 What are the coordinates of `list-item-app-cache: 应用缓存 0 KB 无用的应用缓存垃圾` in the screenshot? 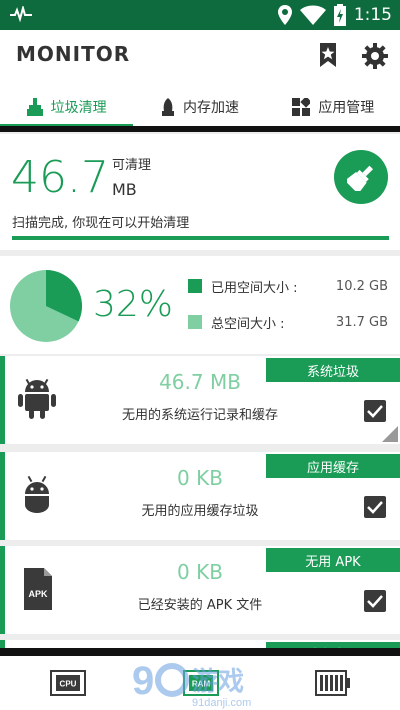 It's located at (200, 496).